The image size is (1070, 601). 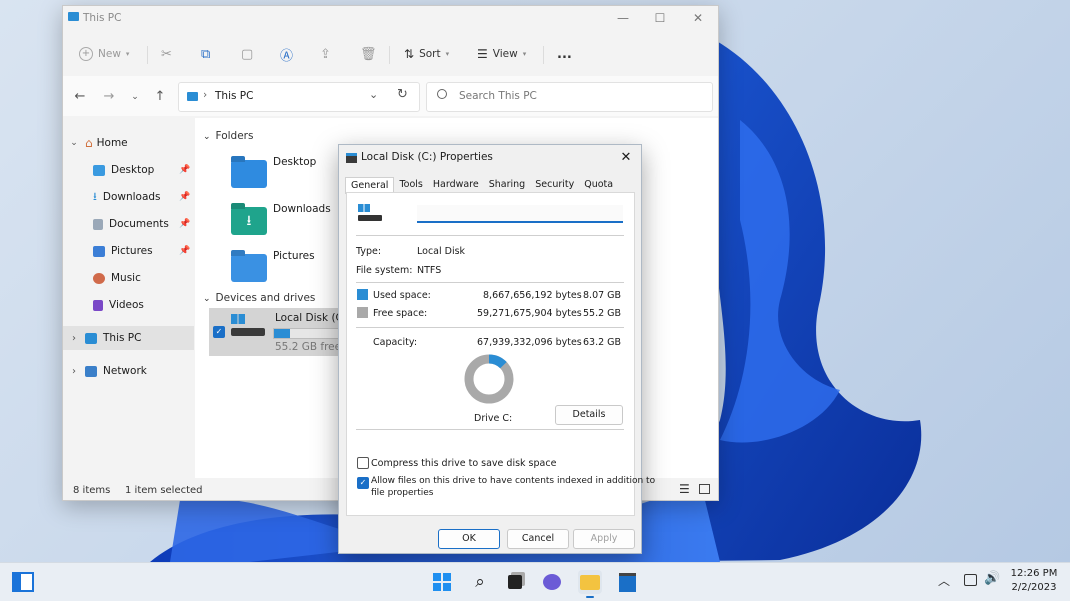 What do you see at coordinates (299, 97) in the screenshot?
I see `address-box: › This PC ⌄ ↻` at bounding box center [299, 97].